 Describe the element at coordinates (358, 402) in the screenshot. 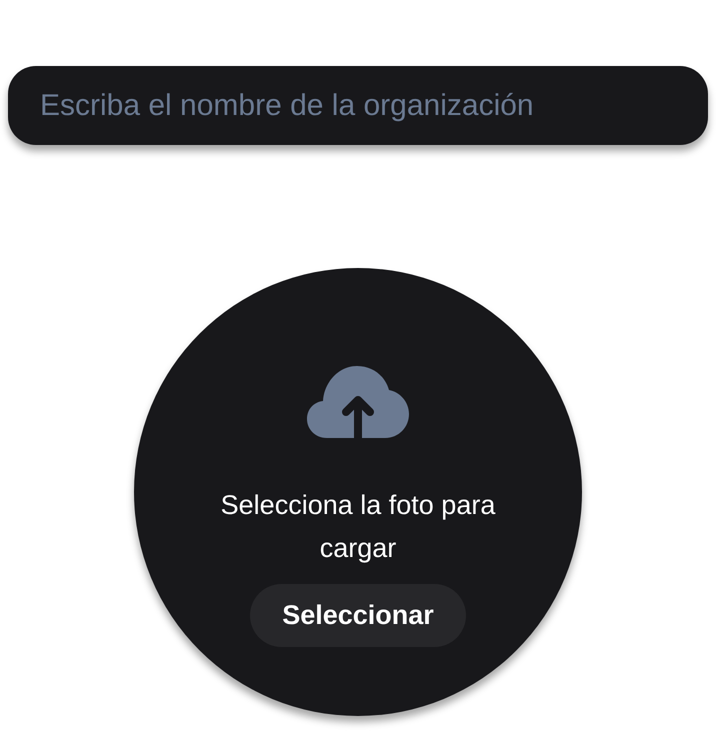

I see `cloud-upload-icon` at that location.